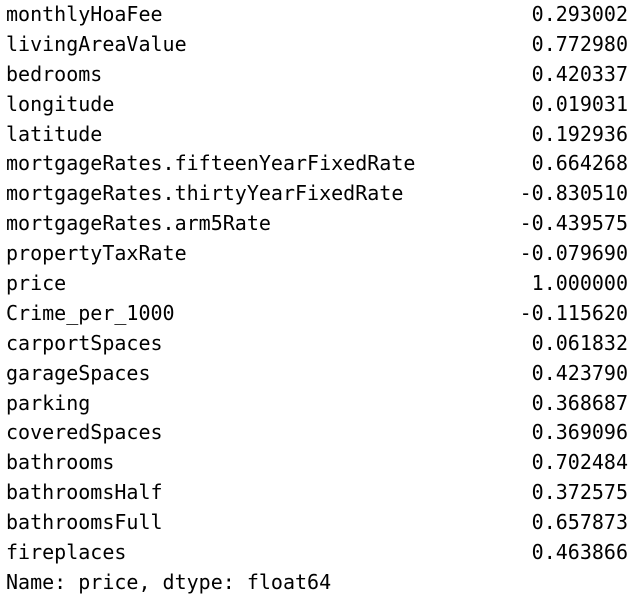 The width and height of the screenshot is (634, 598). Describe the element at coordinates (317, 344) in the screenshot. I see `series-row: carportSpaces 0.061832` at that location.